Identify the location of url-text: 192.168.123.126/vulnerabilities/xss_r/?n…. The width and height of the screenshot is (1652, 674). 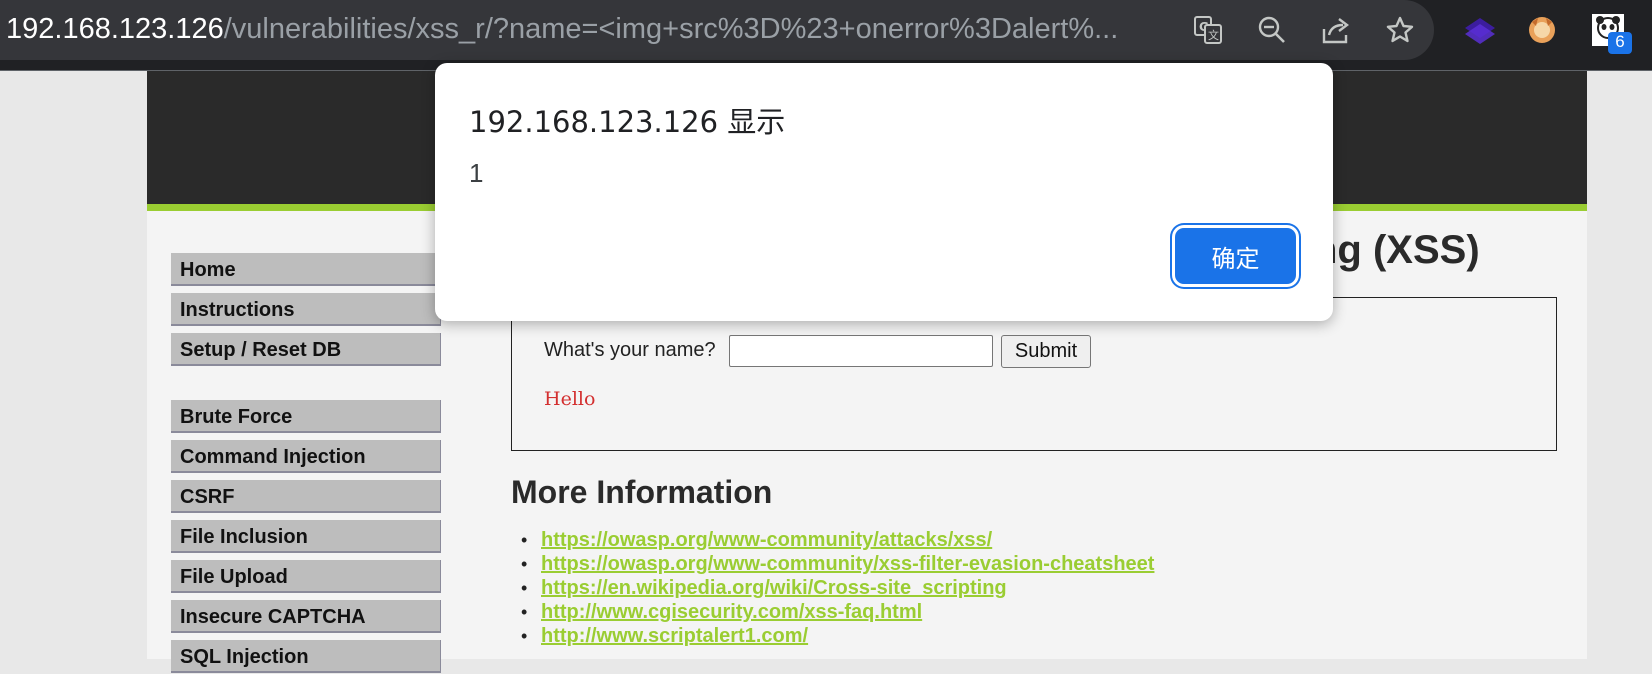
(562, 29).